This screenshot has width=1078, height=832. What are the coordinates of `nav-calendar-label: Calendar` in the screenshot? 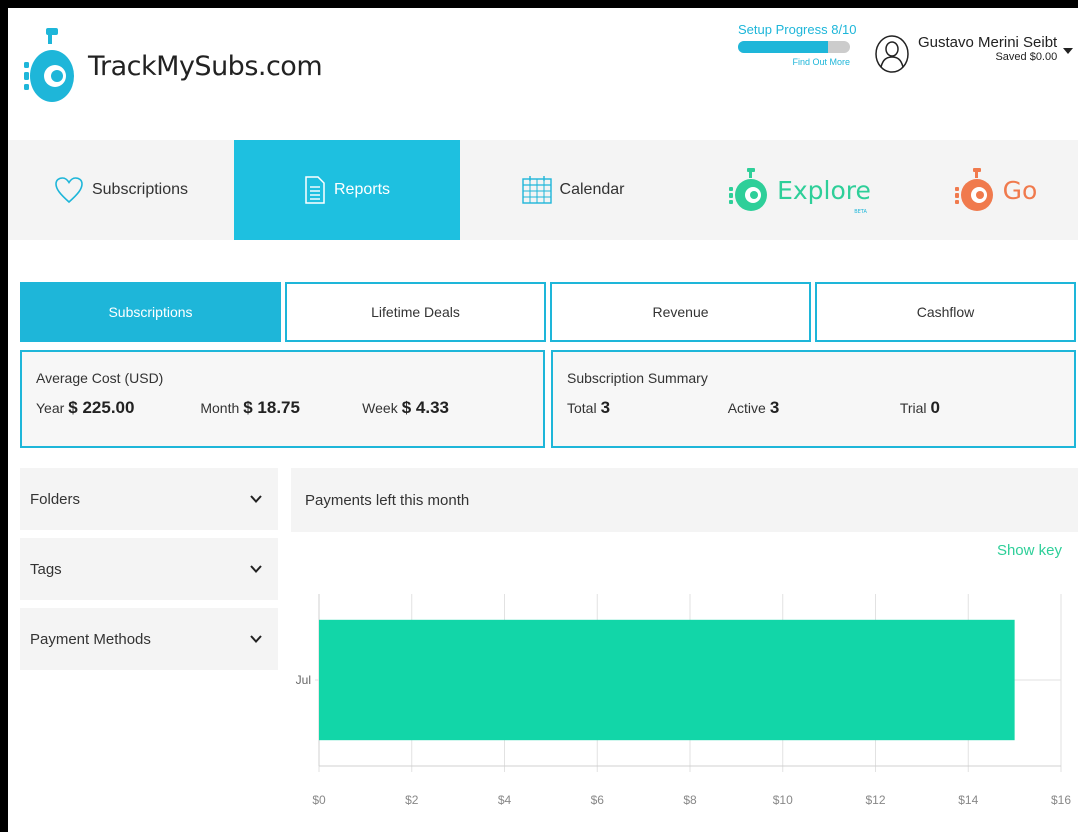 It's located at (592, 189).